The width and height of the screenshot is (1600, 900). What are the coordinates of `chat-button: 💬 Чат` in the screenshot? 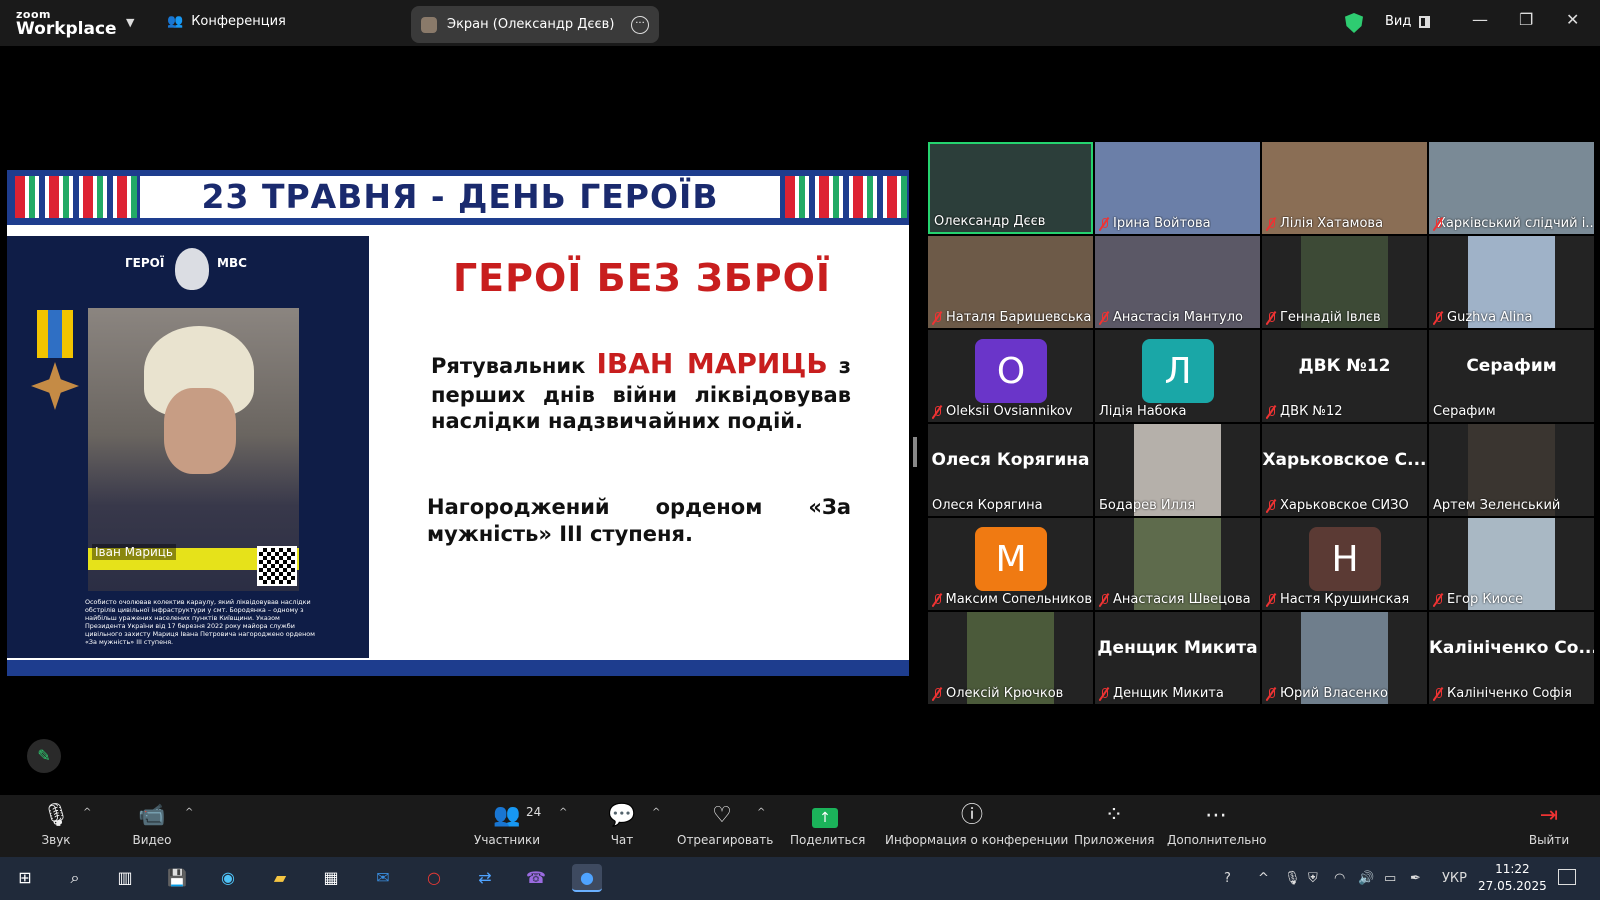 It's located at (622, 824).